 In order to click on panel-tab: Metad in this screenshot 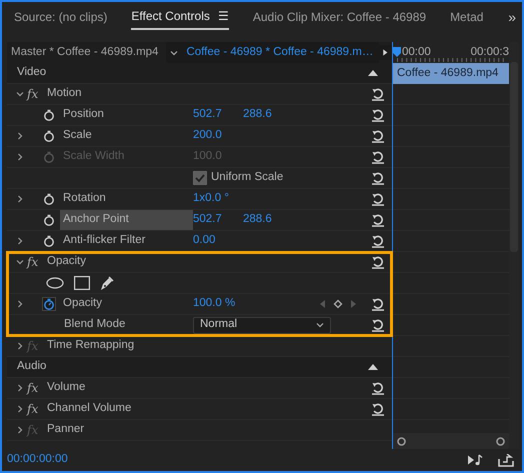, I will do `click(468, 17)`.